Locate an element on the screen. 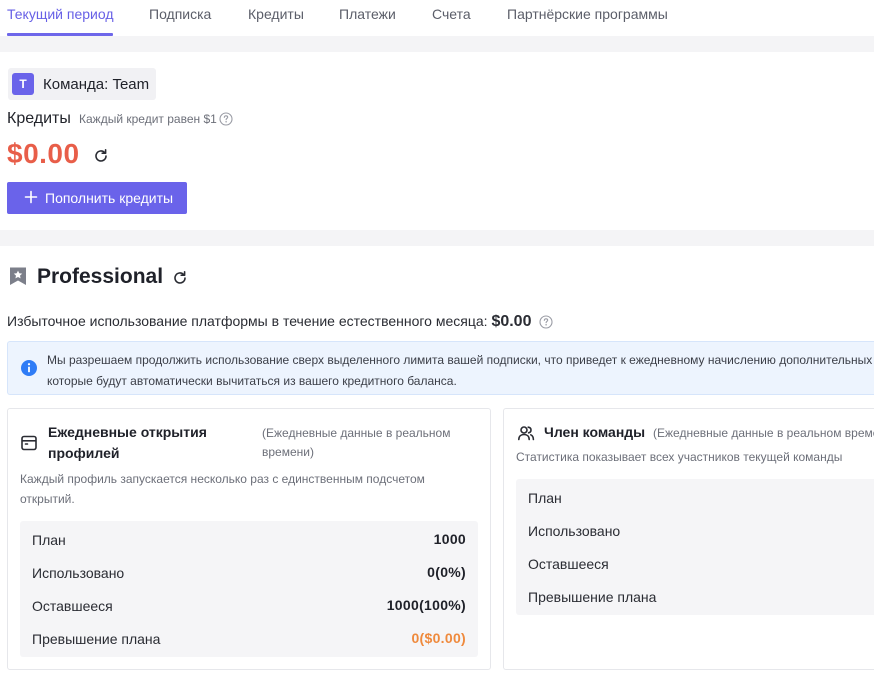 The image size is (874, 677). top-up-credits-label: Пополнить кредиты is located at coordinates (109, 198).